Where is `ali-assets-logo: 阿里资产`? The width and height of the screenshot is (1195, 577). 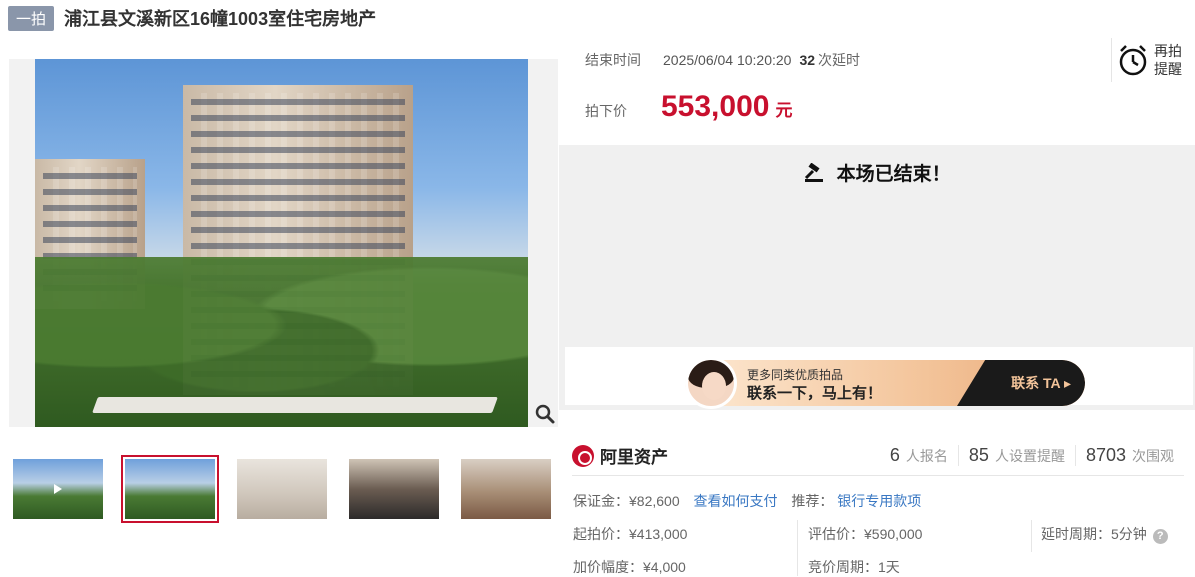
ali-assets-logo: 阿里资产 is located at coordinates (620, 455).